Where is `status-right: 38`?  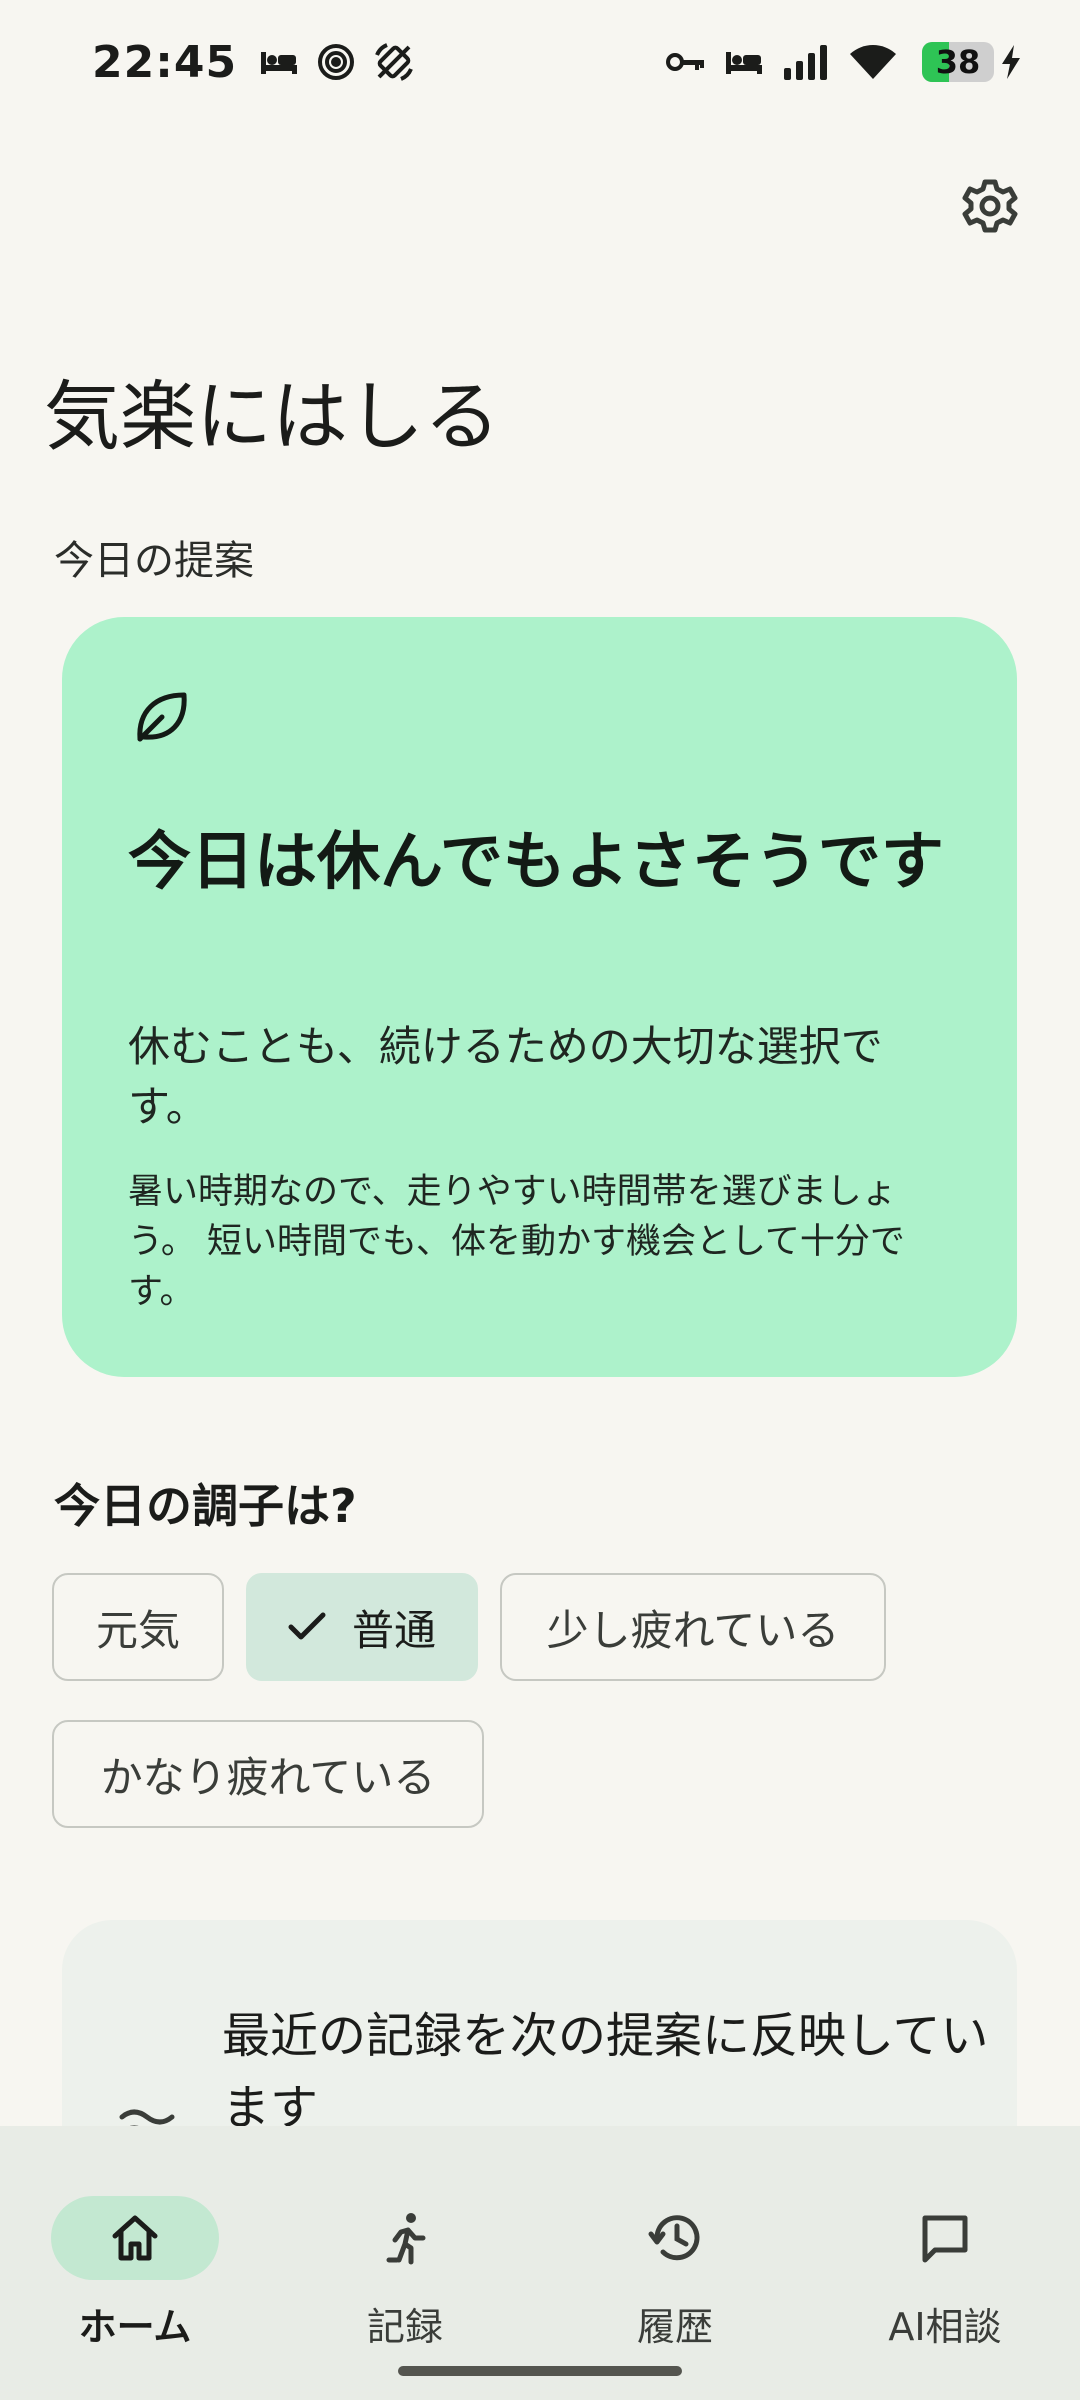 status-right: 38 is located at coordinates (844, 62).